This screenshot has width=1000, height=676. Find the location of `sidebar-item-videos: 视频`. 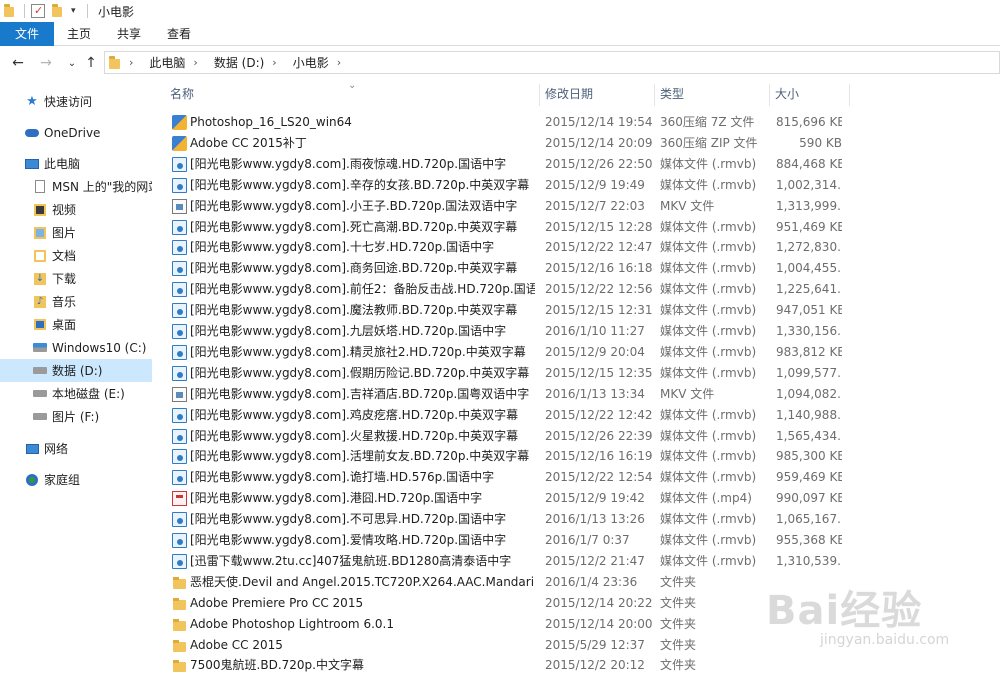

sidebar-item-videos: 视频 is located at coordinates (76, 209).